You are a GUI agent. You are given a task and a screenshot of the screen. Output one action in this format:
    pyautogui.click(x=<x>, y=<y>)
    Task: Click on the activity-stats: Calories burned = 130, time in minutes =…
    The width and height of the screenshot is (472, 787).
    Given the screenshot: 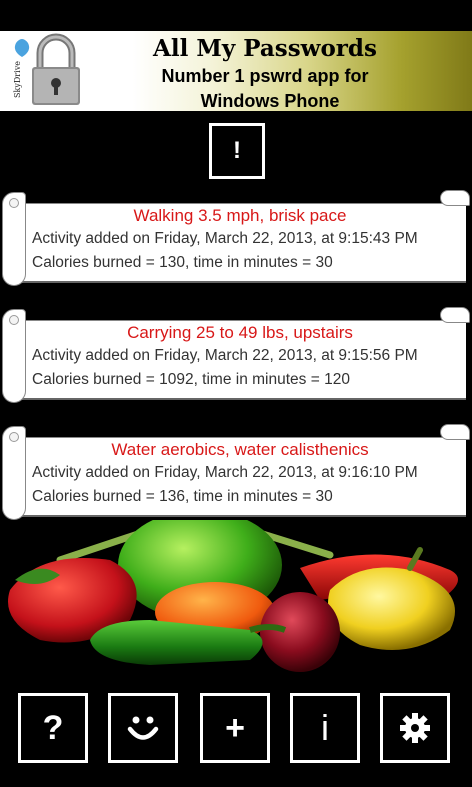 What is the action you would take?
    pyautogui.click(x=182, y=262)
    